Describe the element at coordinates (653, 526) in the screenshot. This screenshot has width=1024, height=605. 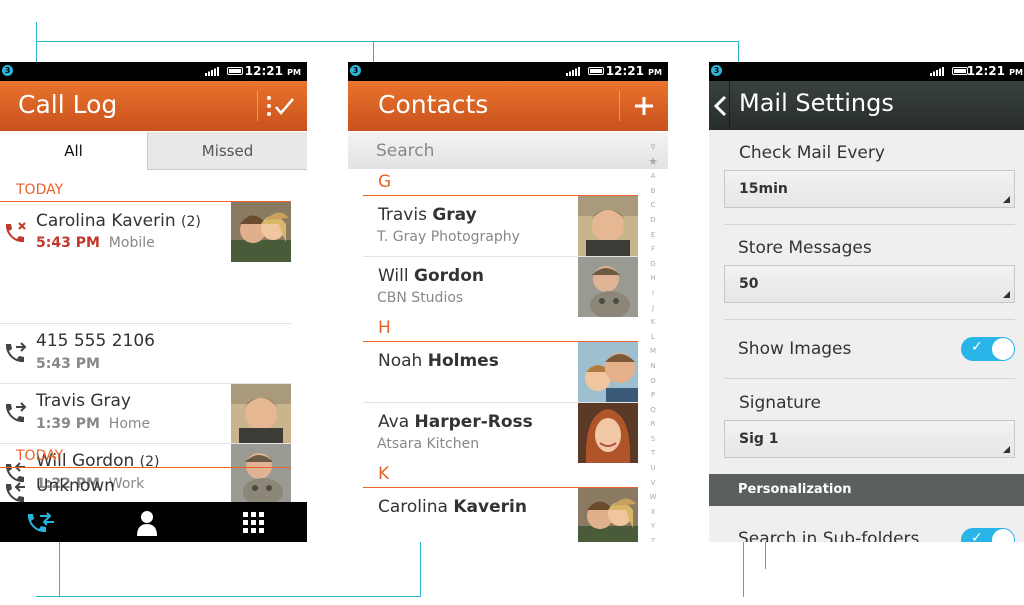
I see `alphabet-letter: Y` at that location.